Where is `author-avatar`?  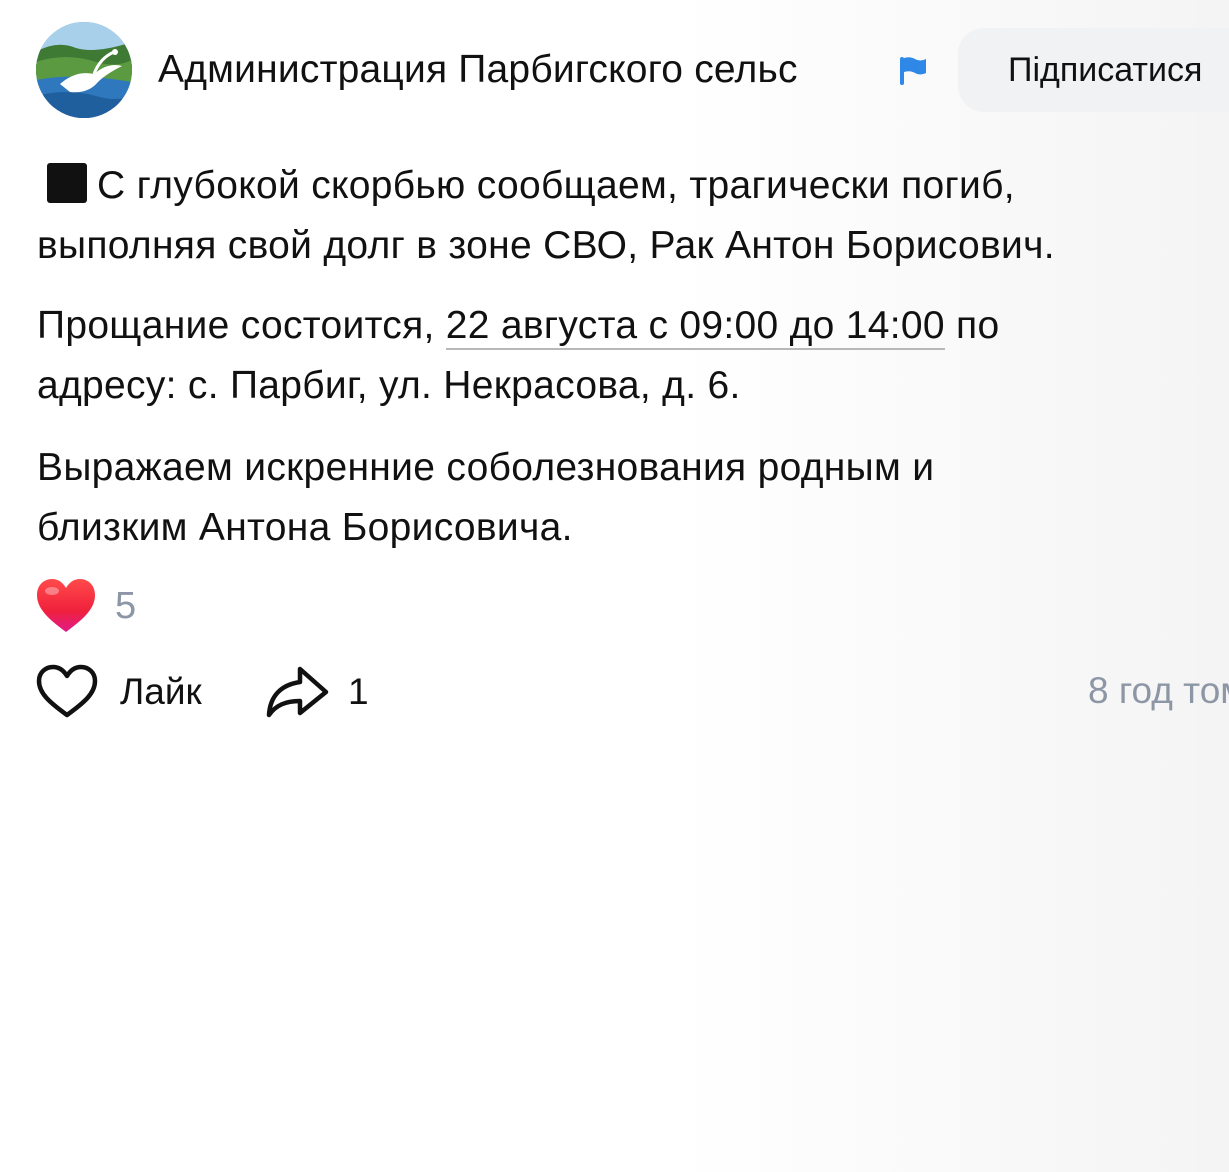
author-avatar is located at coordinates (84, 70).